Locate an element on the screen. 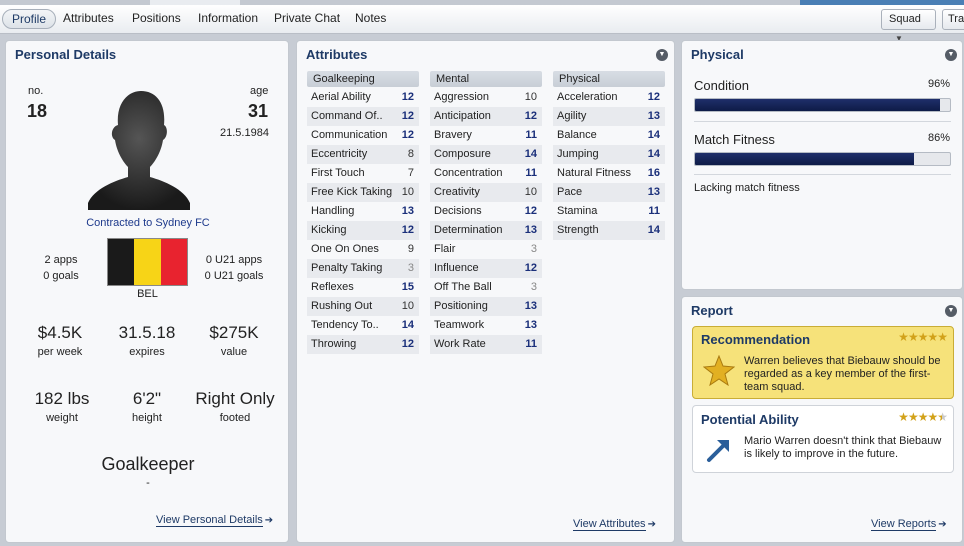  attribute-row: Flair 3 is located at coordinates (486, 249).